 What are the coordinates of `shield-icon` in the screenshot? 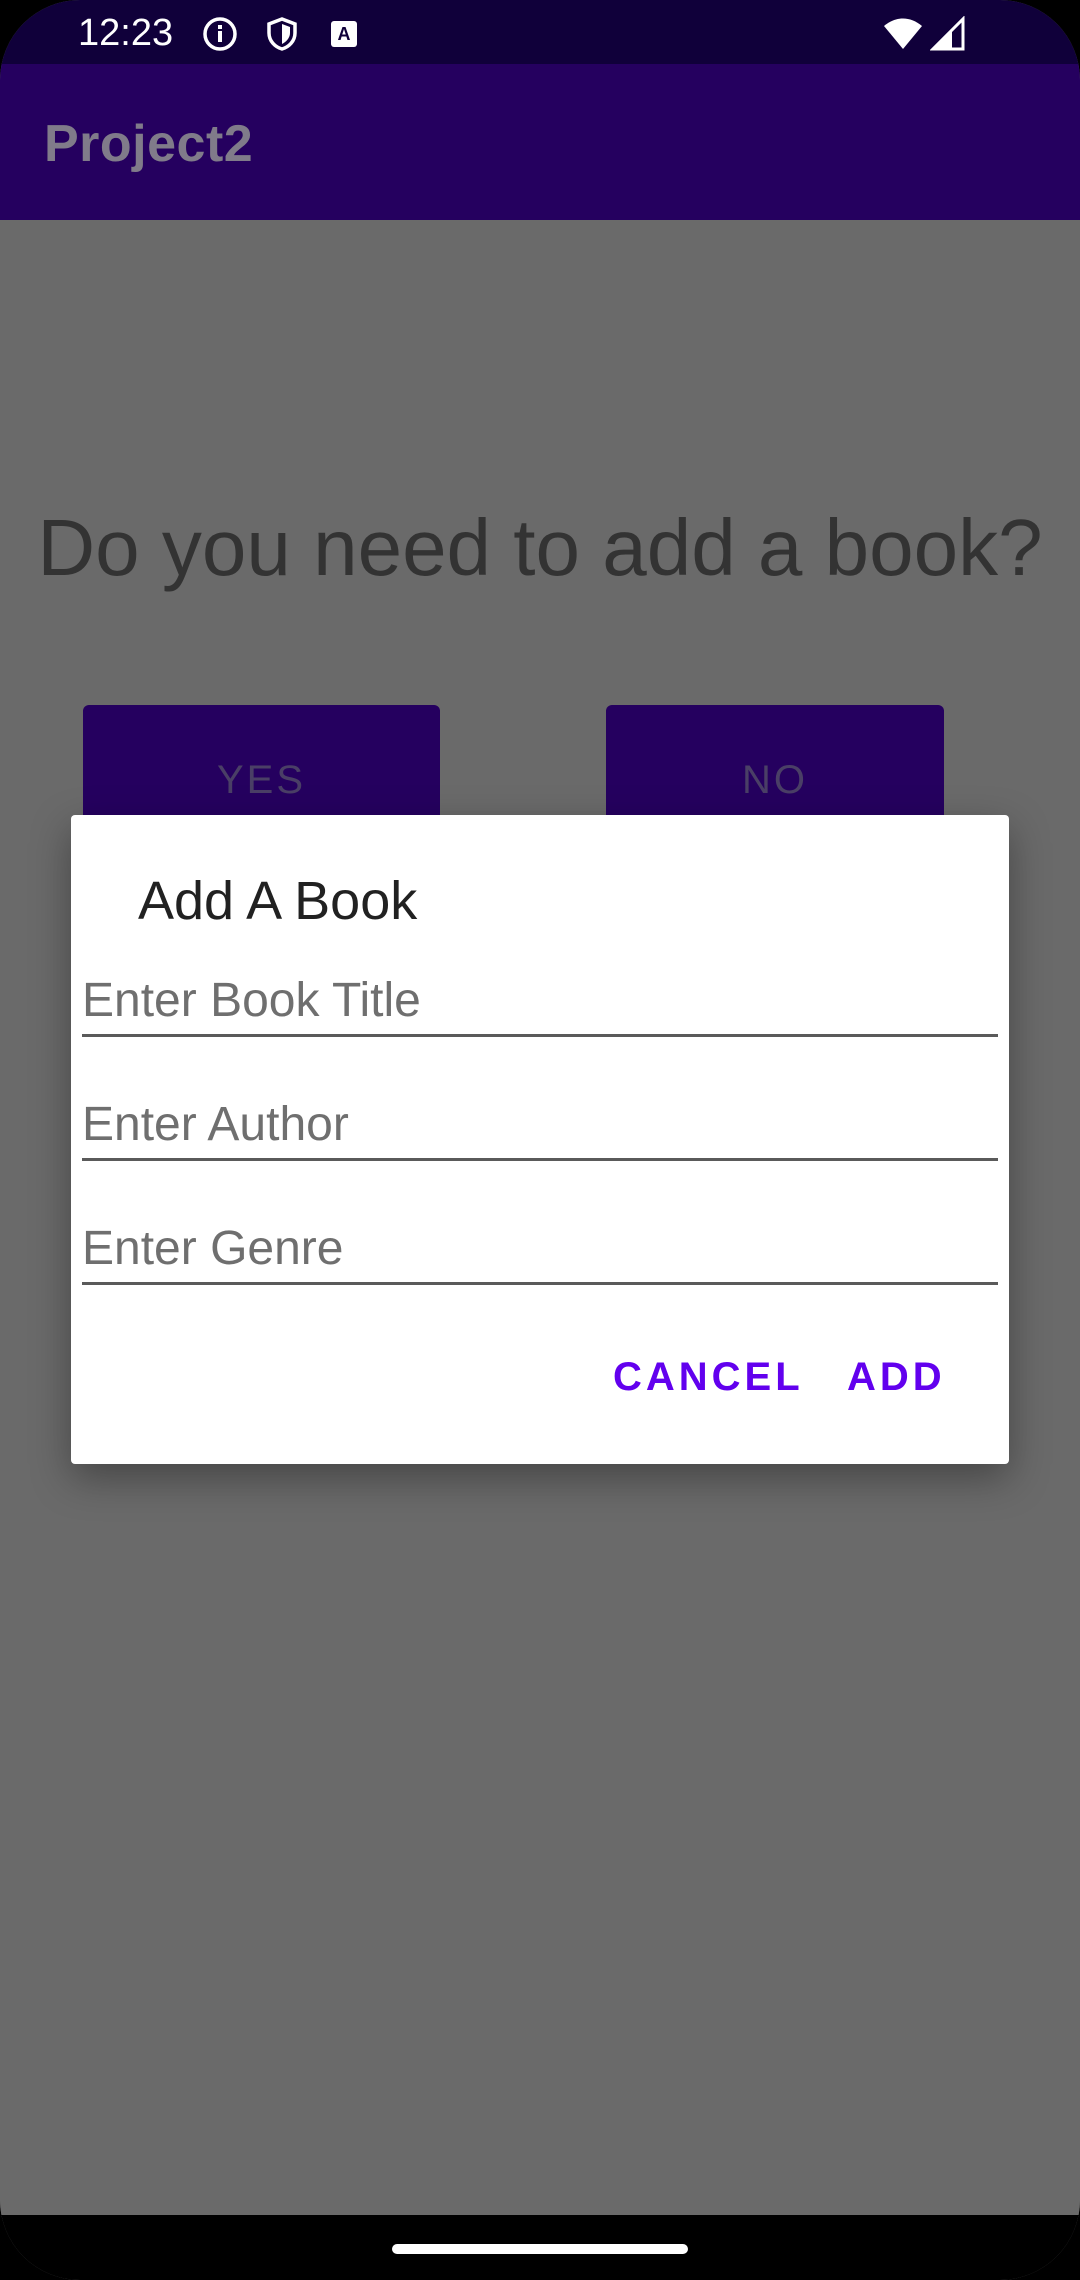 It's located at (282, 34).